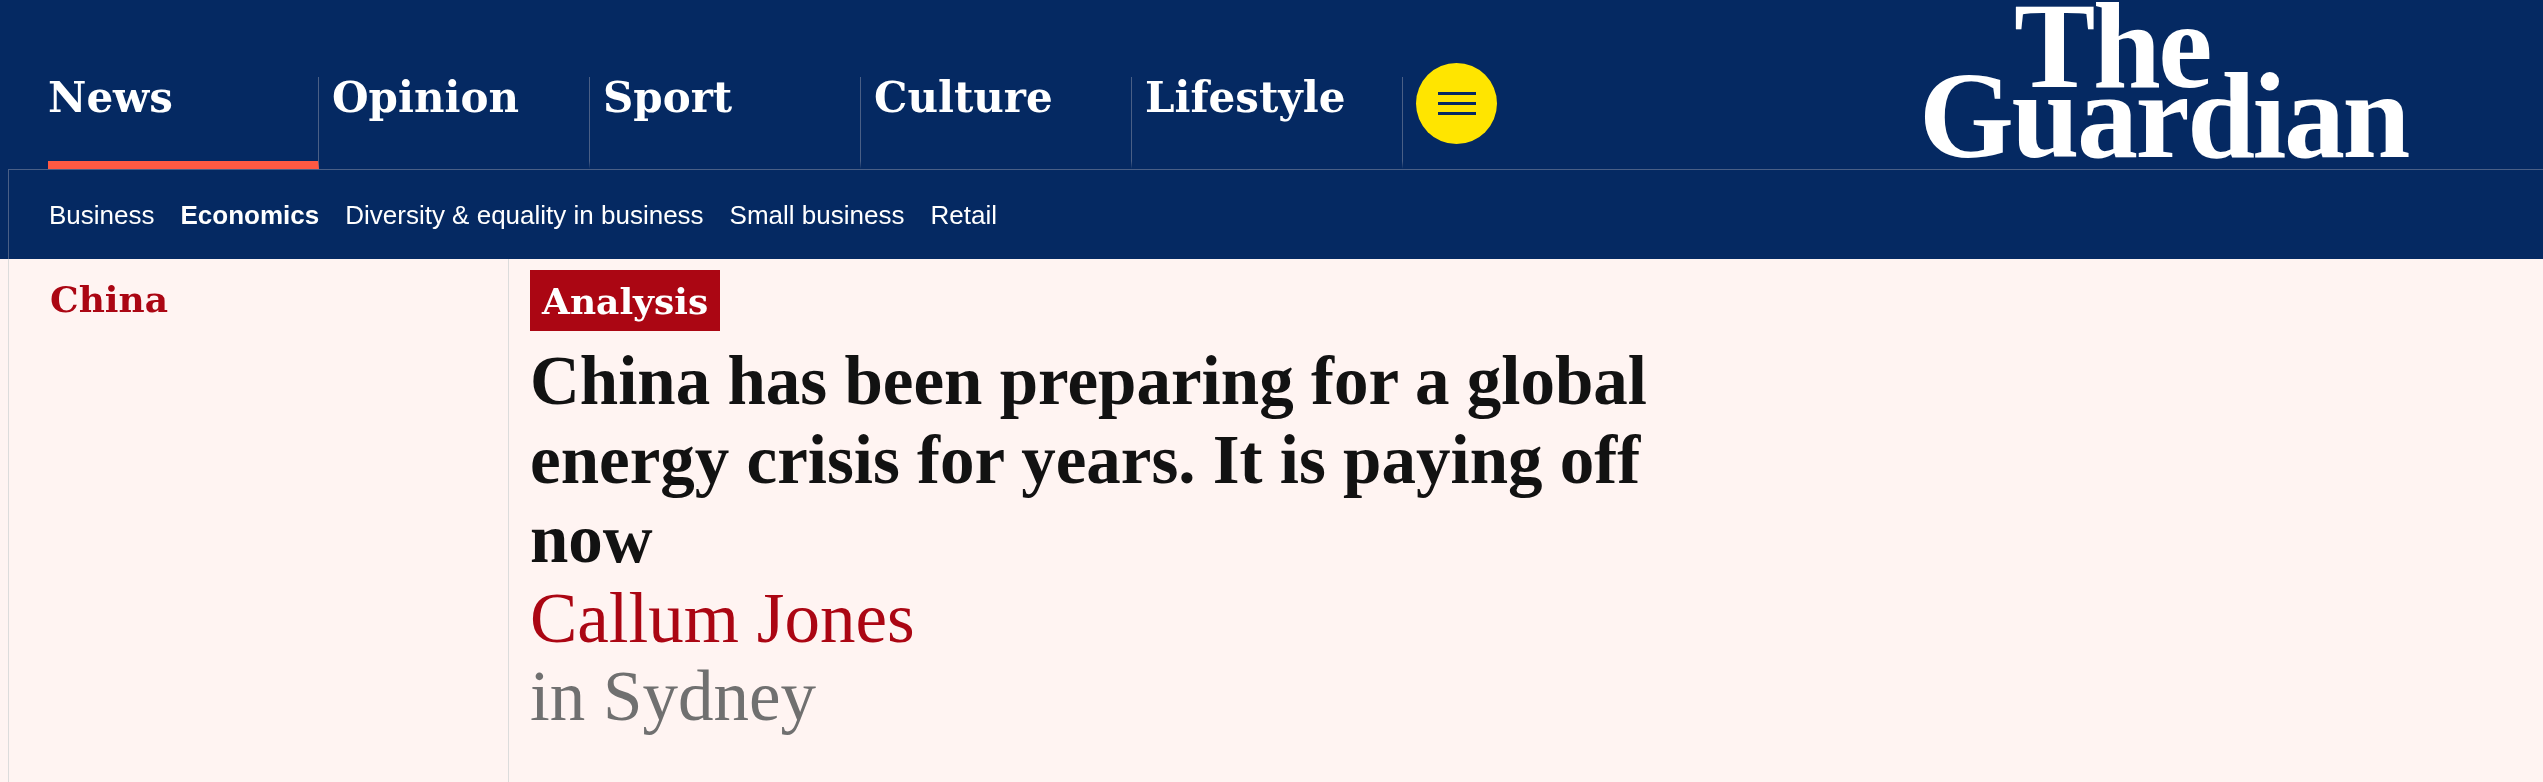  Describe the element at coordinates (1267, 123) in the screenshot. I see `pillar-tab: Lifestyle` at that location.